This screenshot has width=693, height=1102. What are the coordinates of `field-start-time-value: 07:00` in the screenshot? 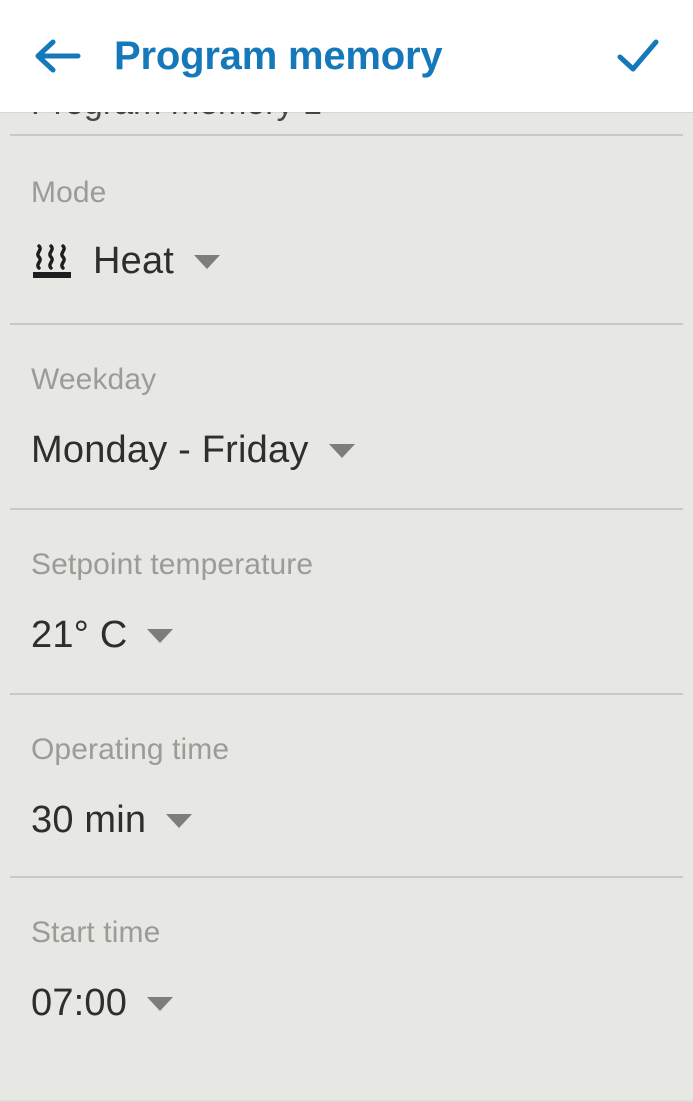 It's located at (79, 1003).